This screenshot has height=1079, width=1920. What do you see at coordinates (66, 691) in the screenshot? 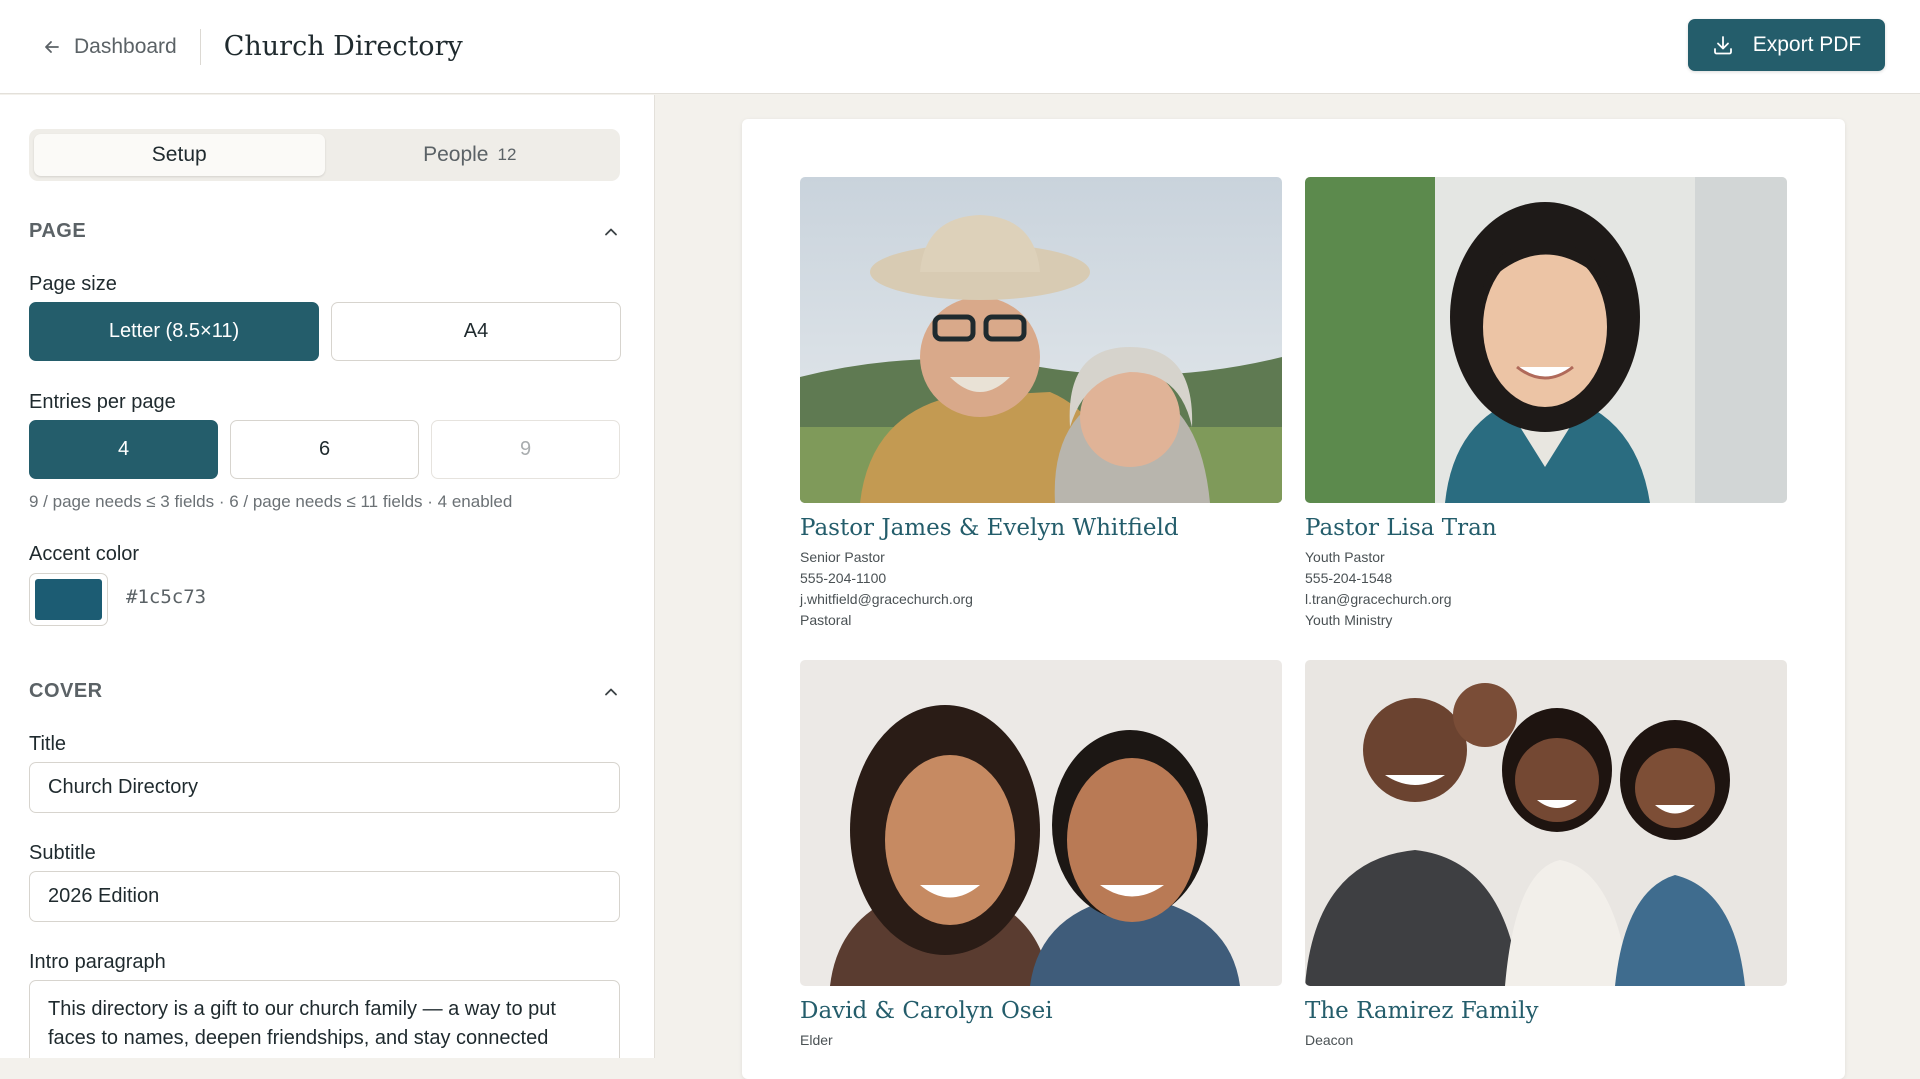
I see `cover-section-title: COVER` at bounding box center [66, 691].